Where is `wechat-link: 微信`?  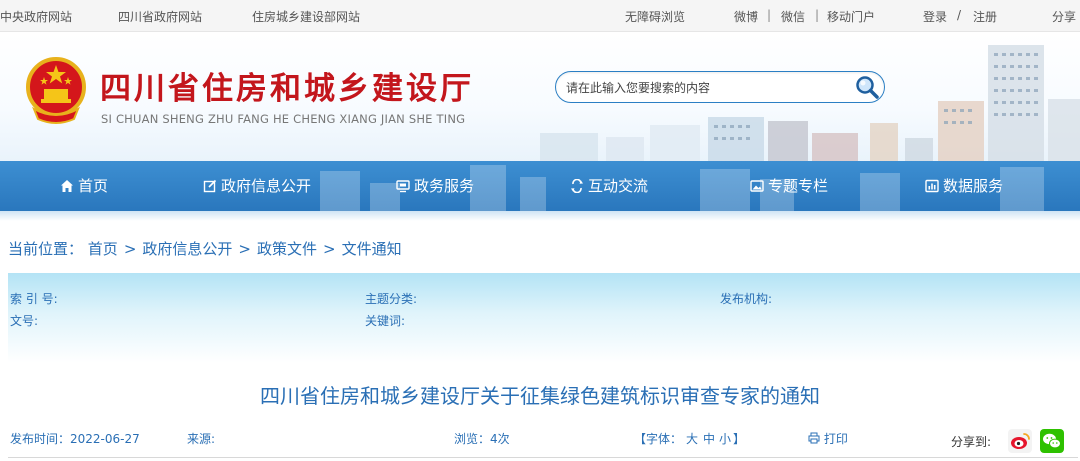 wechat-link: 微信 is located at coordinates (793, 16).